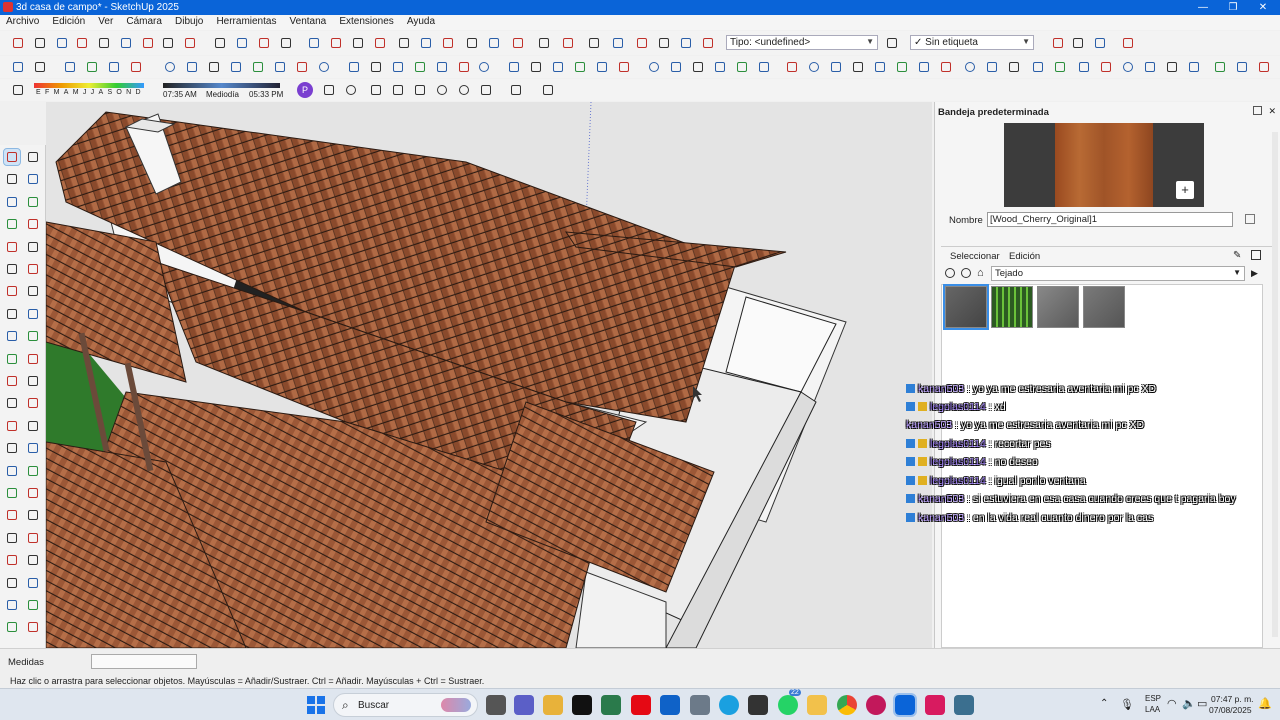  Describe the element at coordinates (664, 43) in the screenshot. I see `add-detail-icon` at that location.